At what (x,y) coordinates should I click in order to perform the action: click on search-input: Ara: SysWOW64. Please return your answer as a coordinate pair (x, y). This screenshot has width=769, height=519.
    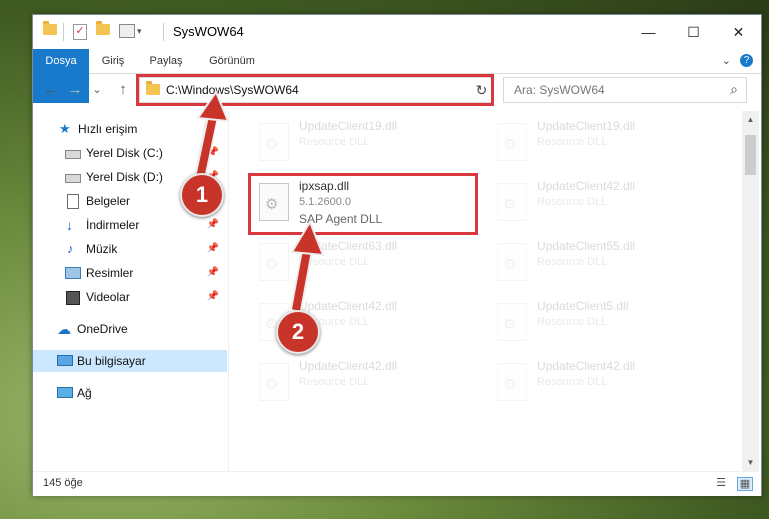
    Looking at the image, I should click on (559, 90).